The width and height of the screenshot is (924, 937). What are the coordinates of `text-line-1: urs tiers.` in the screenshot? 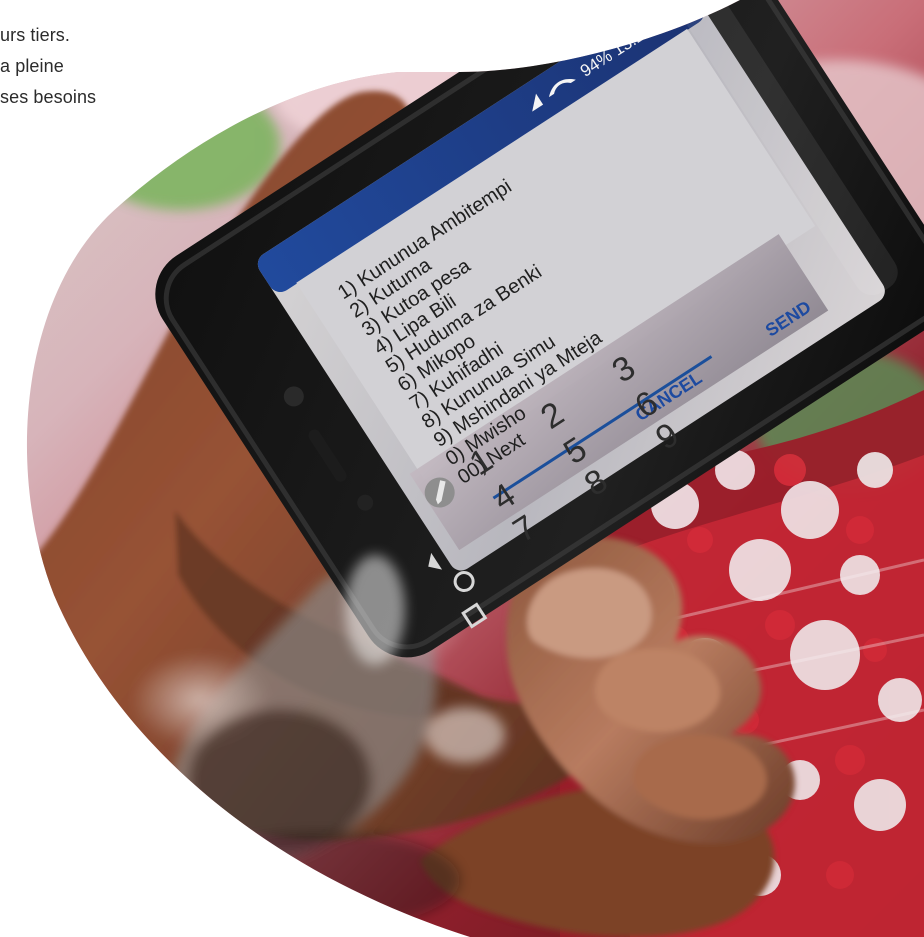 It's located at (35, 35).